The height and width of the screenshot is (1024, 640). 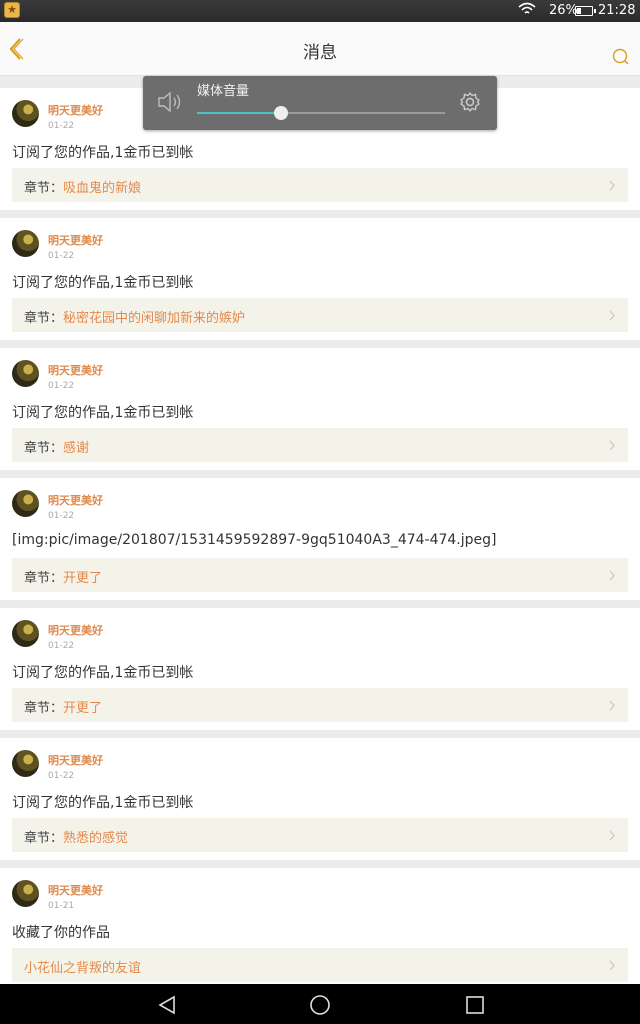 I want to click on message-date: 01-21, so click(x=61, y=906).